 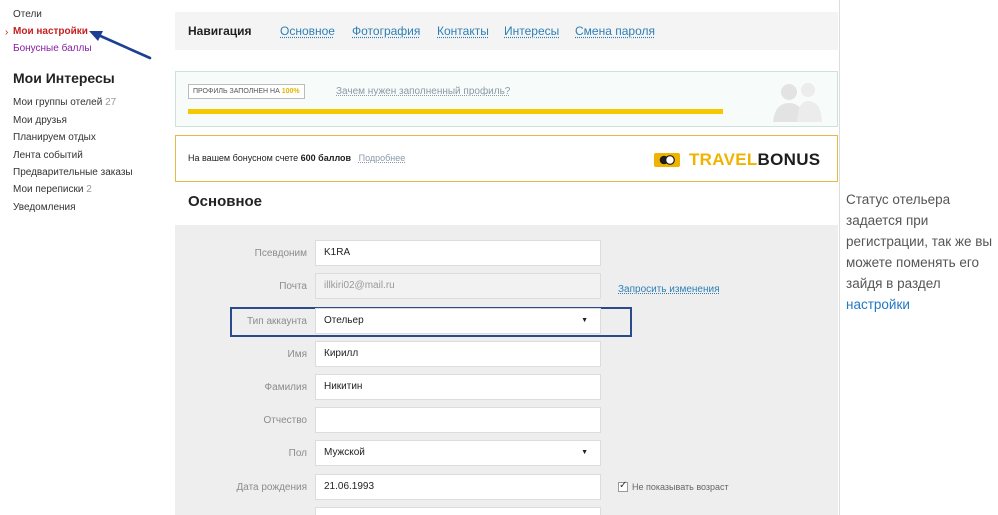 What do you see at coordinates (307, 31) in the screenshot?
I see `tab-basic: Основное` at bounding box center [307, 31].